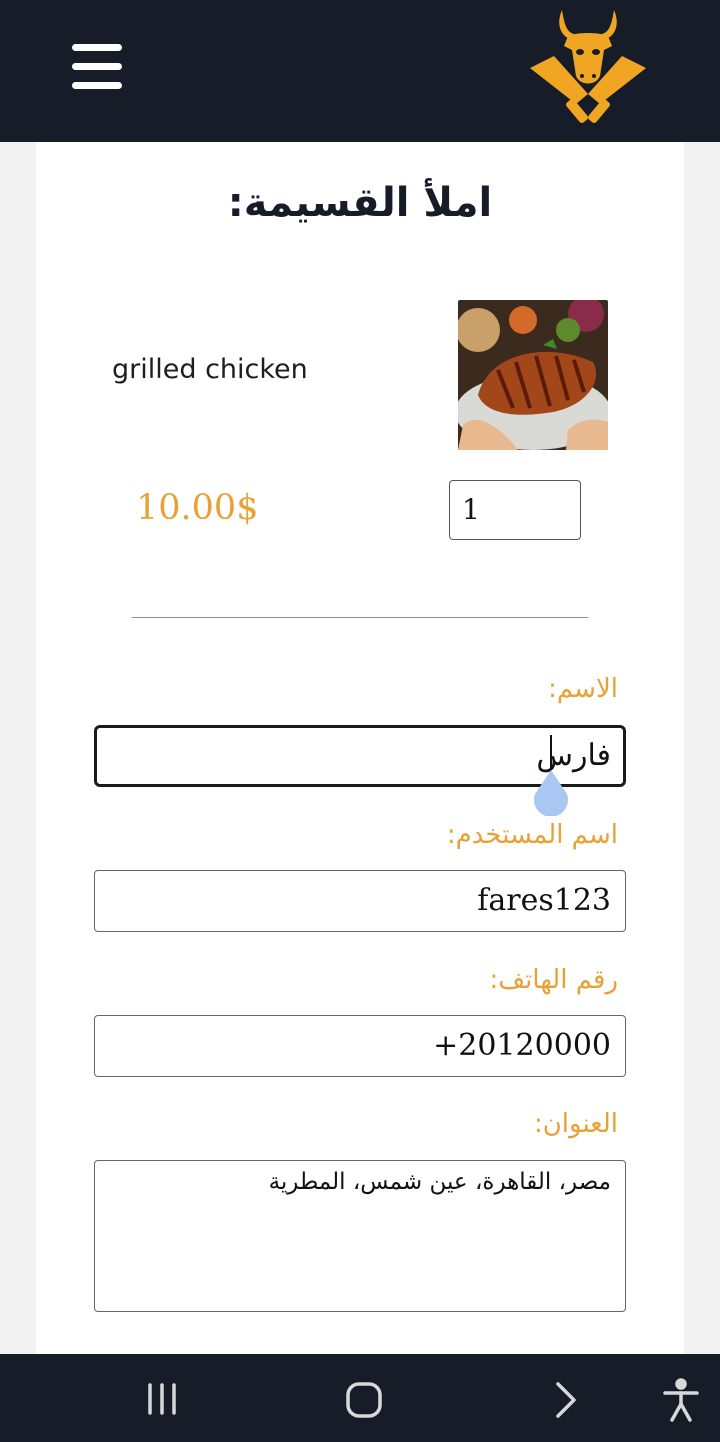 This screenshot has height=1442, width=720. Describe the element at coordinates (681, 1400) in the screenshot. I see `accessibility-icon` at that location.